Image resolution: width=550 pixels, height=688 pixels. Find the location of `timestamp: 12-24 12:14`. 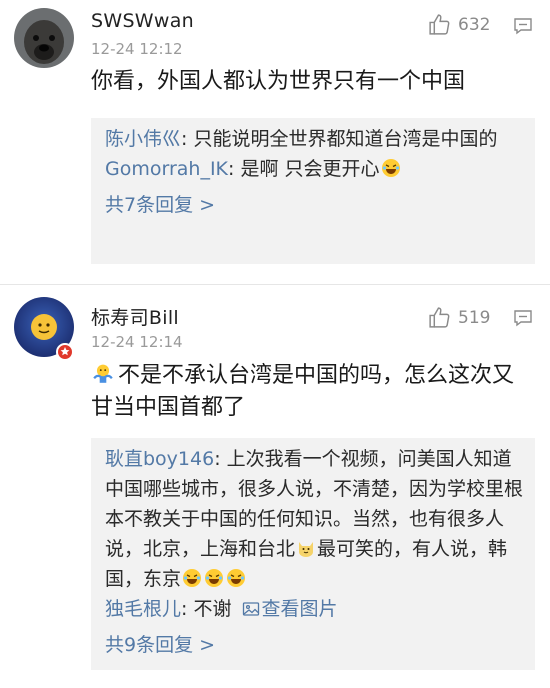

timestamp: 12-24 12:14 is located at coordinates (137, 342).